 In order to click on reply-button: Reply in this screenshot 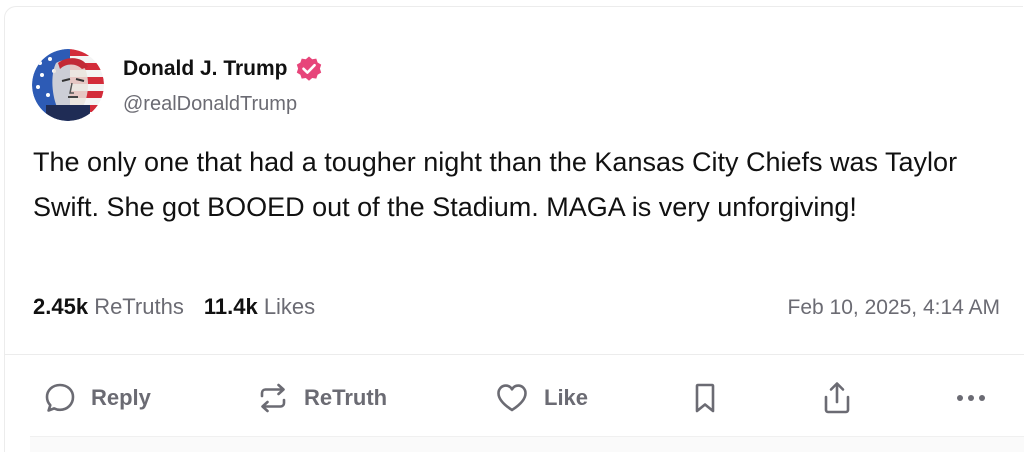, I will do `click(97, 398)`.